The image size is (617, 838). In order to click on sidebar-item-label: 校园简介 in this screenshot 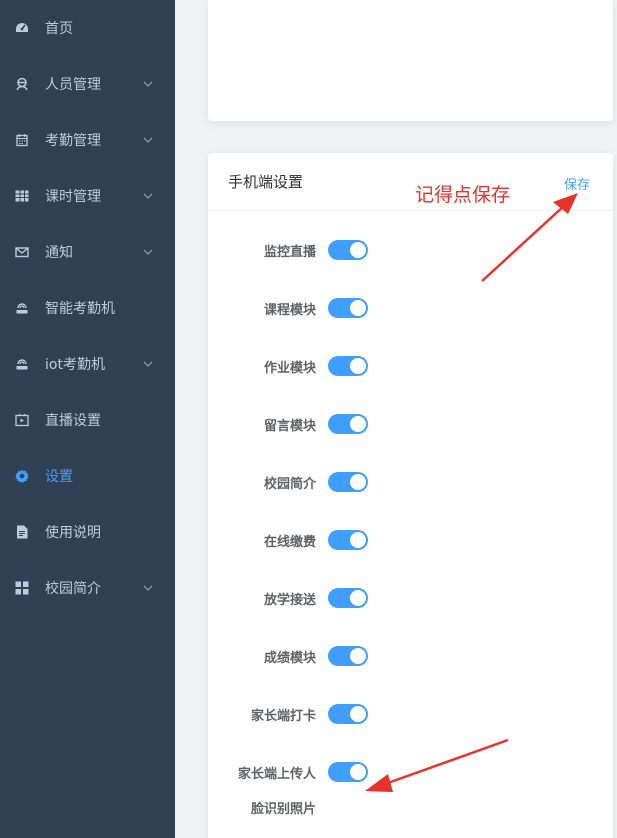, I will do `click(73, 589)`.